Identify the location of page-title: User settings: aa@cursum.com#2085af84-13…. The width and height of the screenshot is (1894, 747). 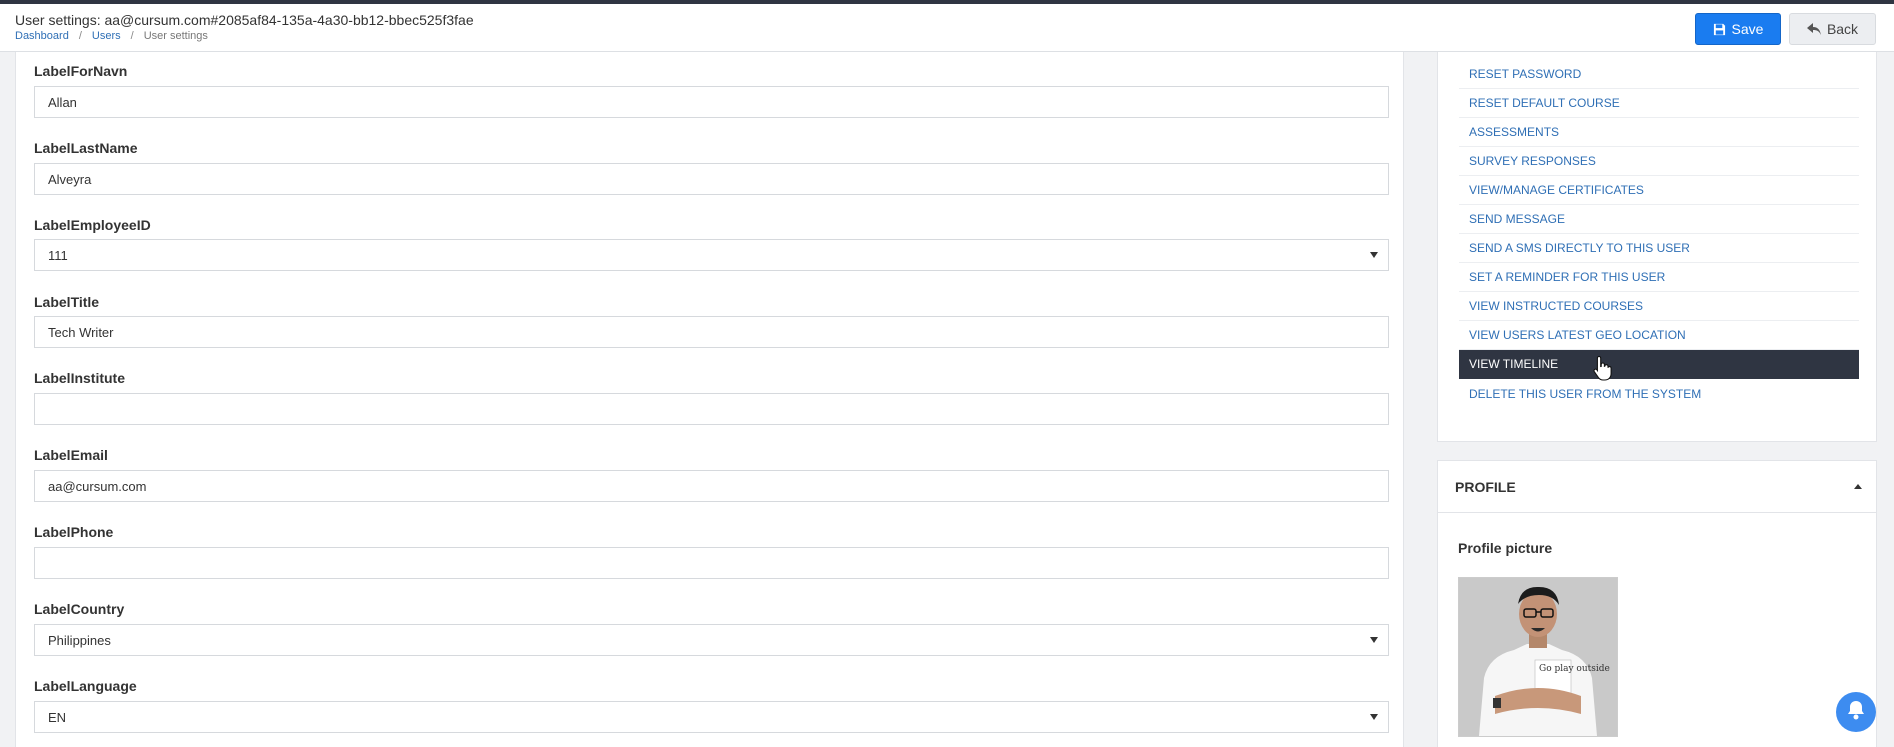
(244, 20).